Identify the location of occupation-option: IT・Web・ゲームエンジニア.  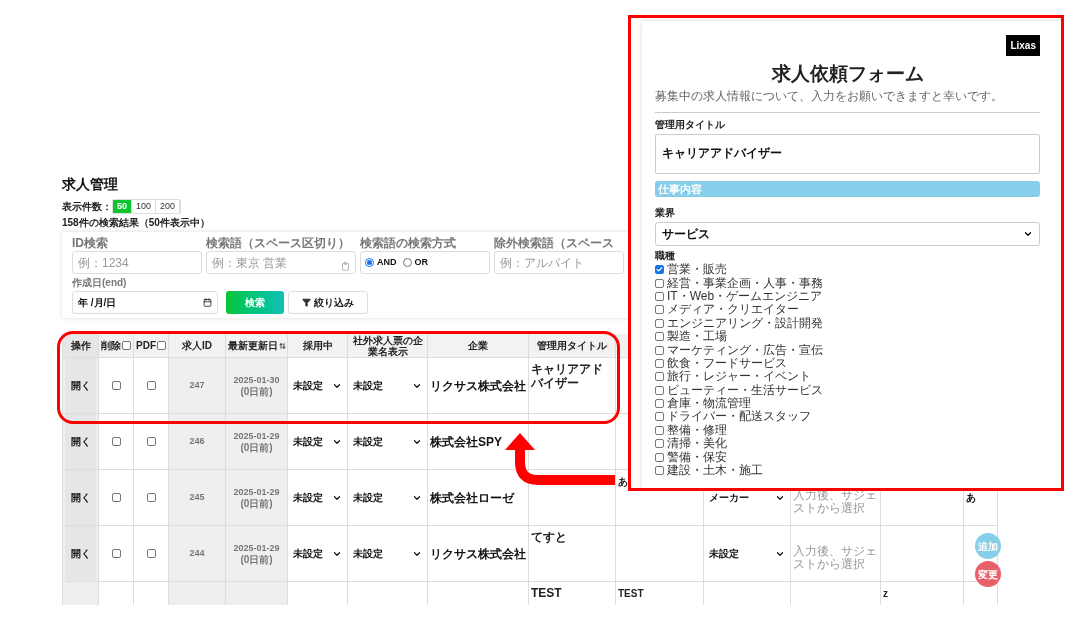
(745, 296).